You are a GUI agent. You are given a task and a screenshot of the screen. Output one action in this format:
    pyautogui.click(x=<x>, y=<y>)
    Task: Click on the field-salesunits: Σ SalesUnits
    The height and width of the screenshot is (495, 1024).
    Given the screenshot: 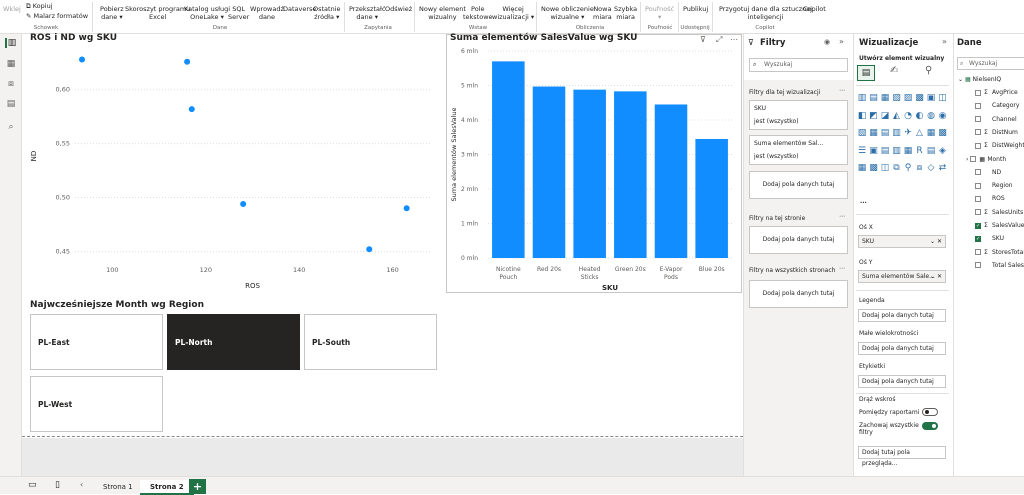 What is the action you would take?
    pyautogui.click(x=999, y=213)
    